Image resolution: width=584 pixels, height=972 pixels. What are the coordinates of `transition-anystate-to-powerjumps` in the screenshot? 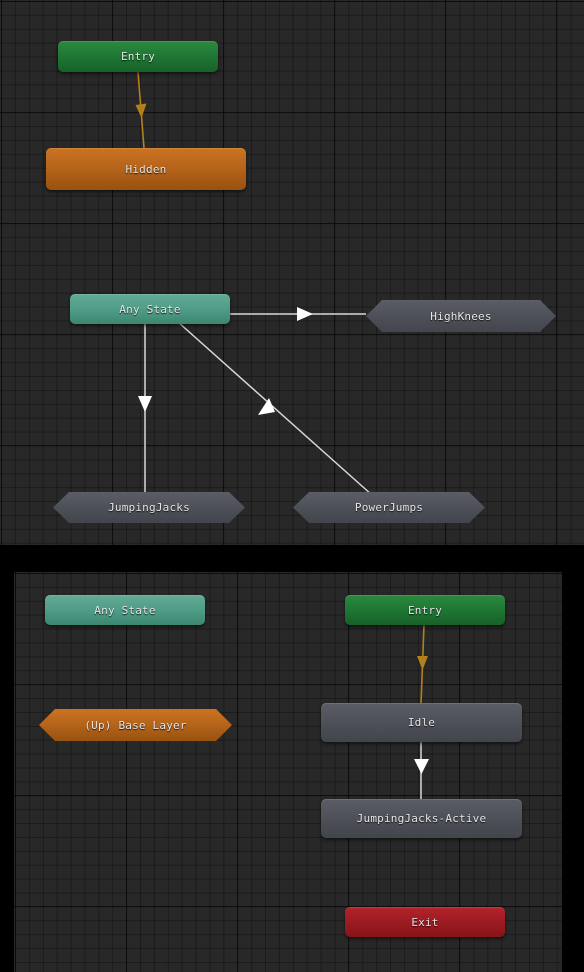 It's located at (275, 408).